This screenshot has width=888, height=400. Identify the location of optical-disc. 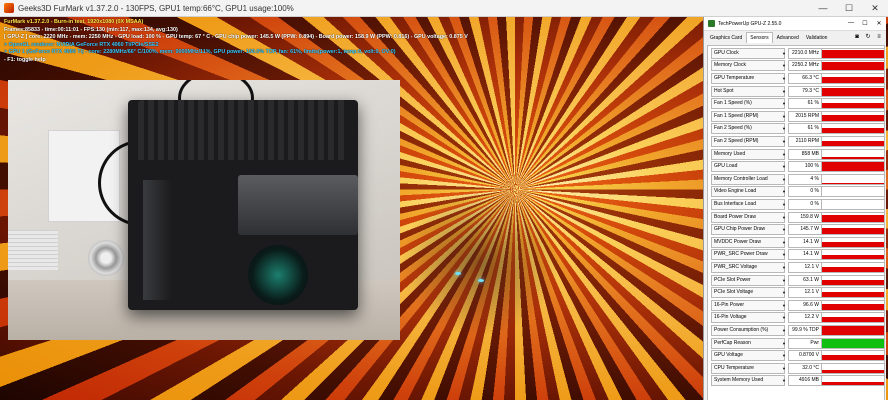
(106, 258).